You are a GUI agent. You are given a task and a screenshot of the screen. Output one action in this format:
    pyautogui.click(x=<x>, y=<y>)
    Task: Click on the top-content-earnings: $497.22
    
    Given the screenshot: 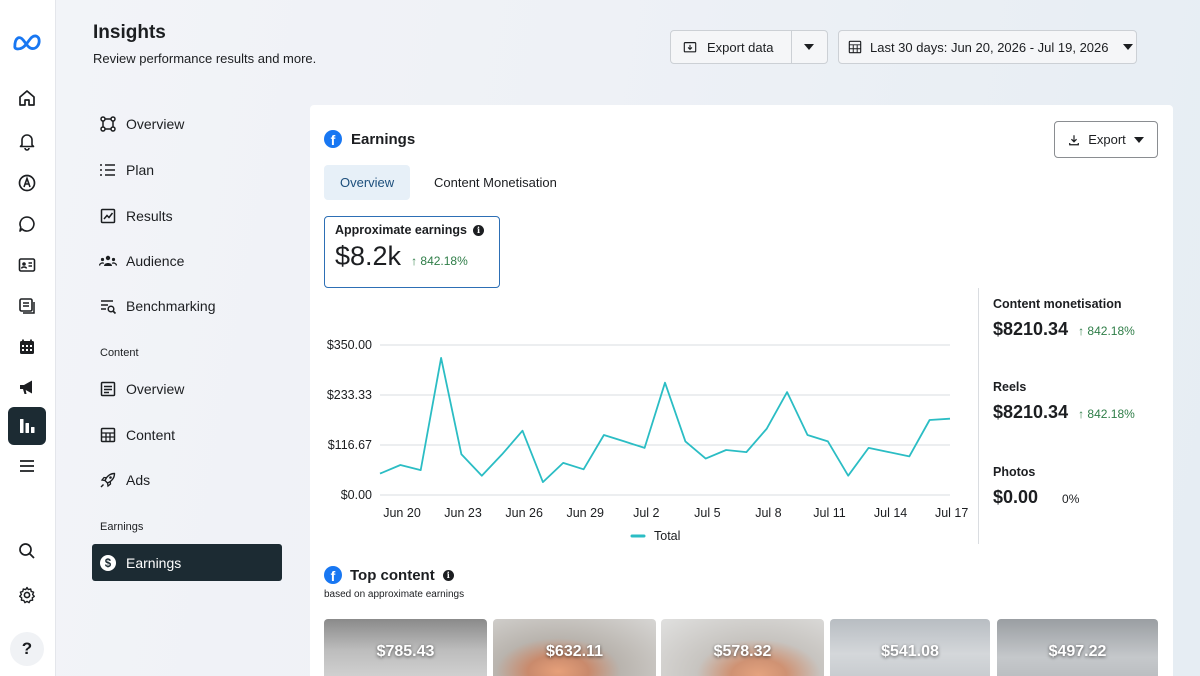 What is the action you would take?
    pyautogui.click(x=1077, y=651)
    